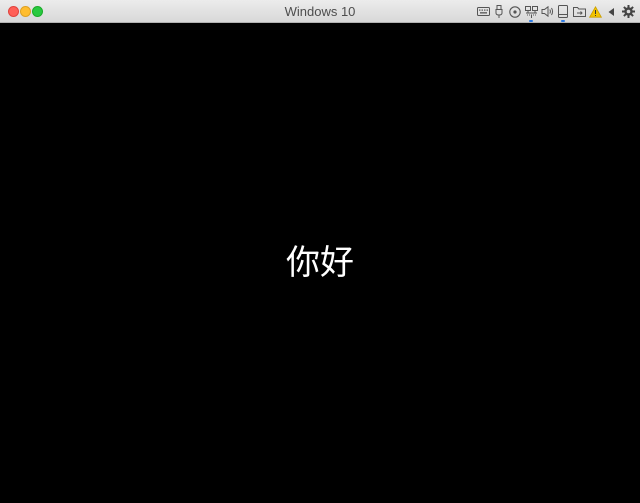 The width and height of the screenshot is (640, 503). Describe the element at coordinates (555, 12) in the screenshot. I see `vm-status-bar` at that location.